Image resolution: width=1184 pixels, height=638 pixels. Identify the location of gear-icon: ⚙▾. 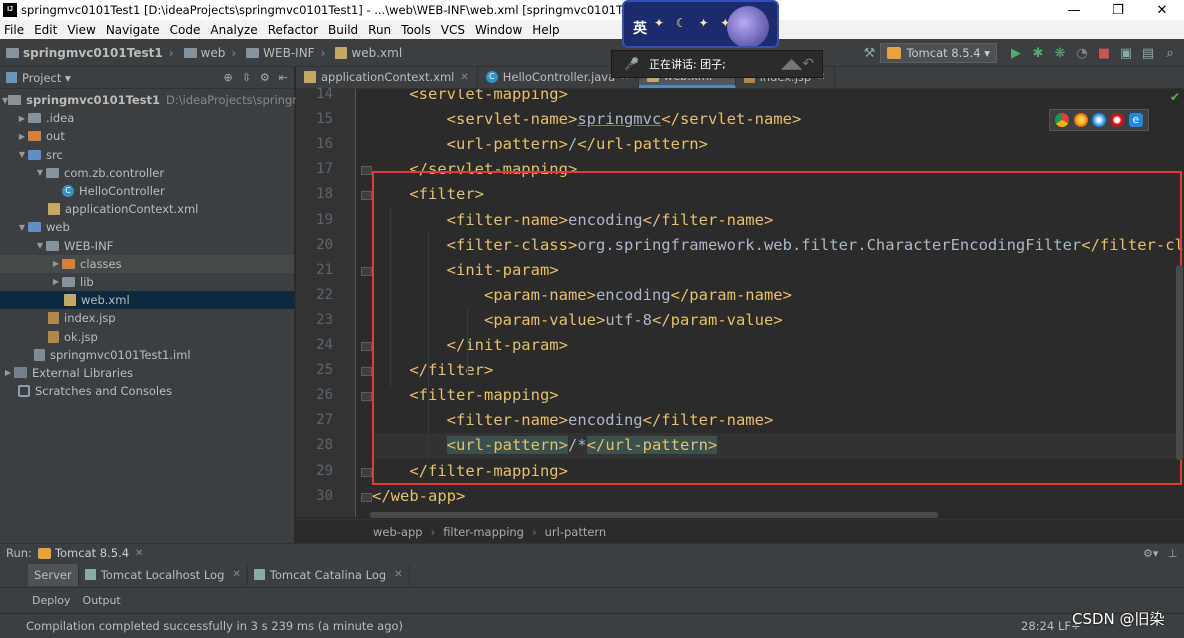
(1150, 553).